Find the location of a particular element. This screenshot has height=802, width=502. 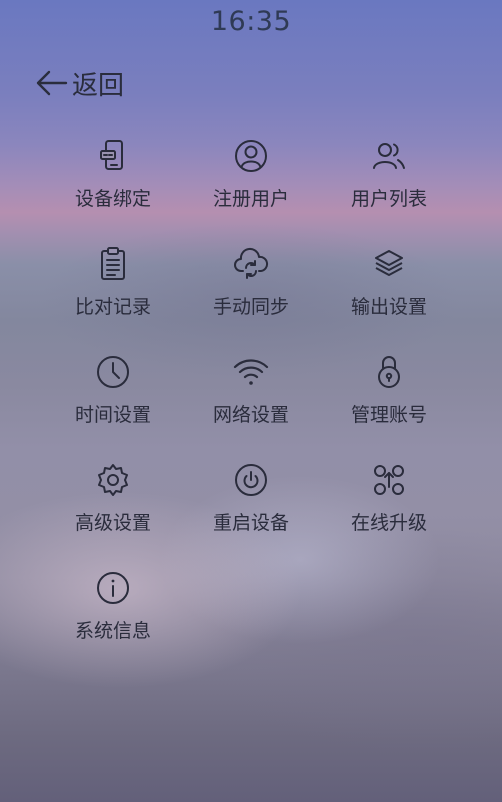

menu-item-restart-device: 重启设备 is located at coordinates (251, 514).